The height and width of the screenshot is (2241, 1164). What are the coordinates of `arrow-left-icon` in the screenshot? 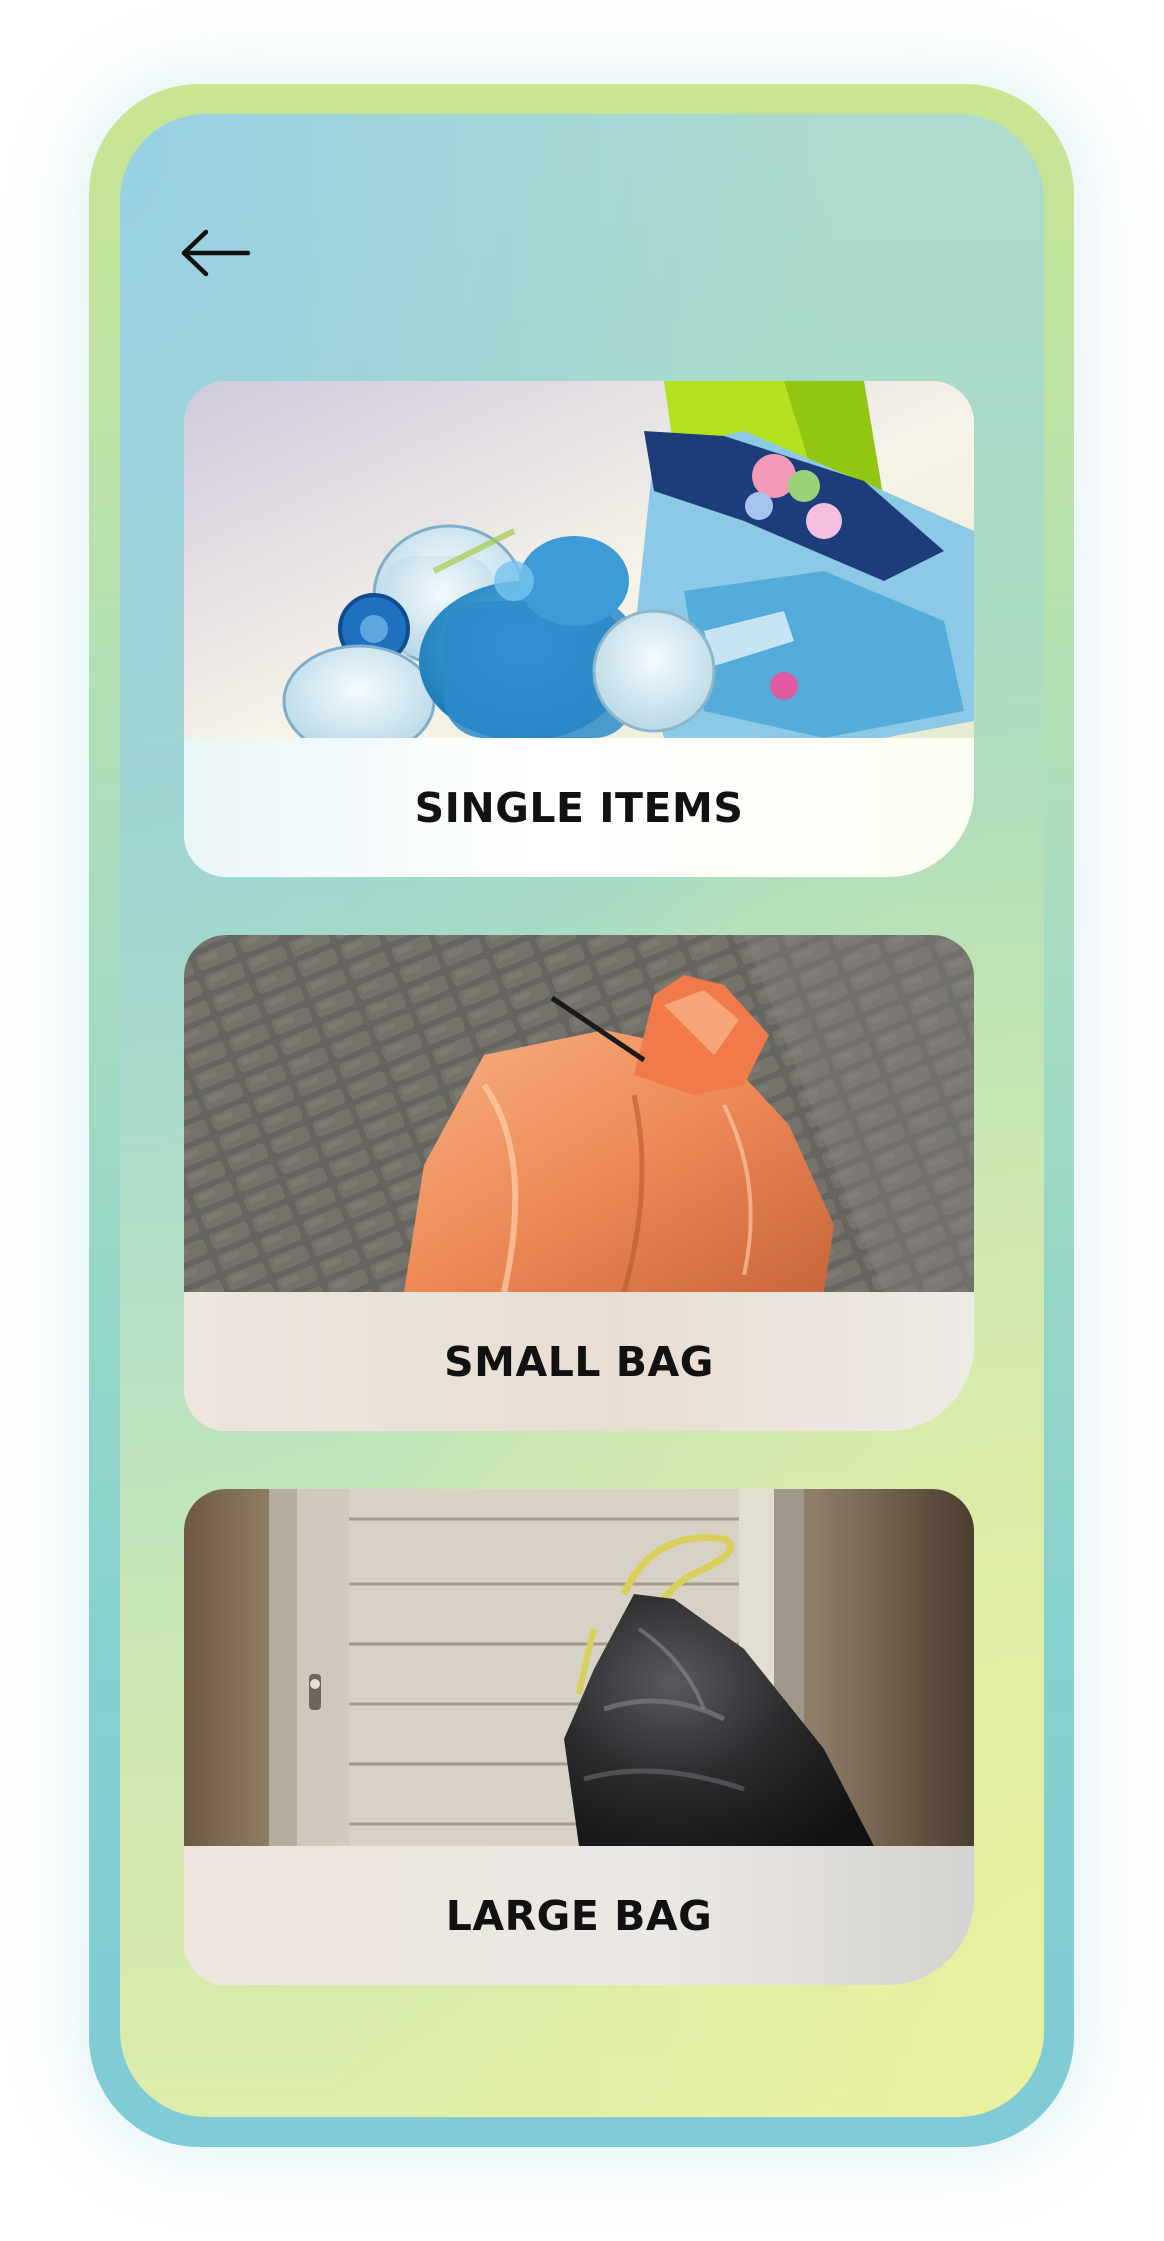 It's located at (216, 253).